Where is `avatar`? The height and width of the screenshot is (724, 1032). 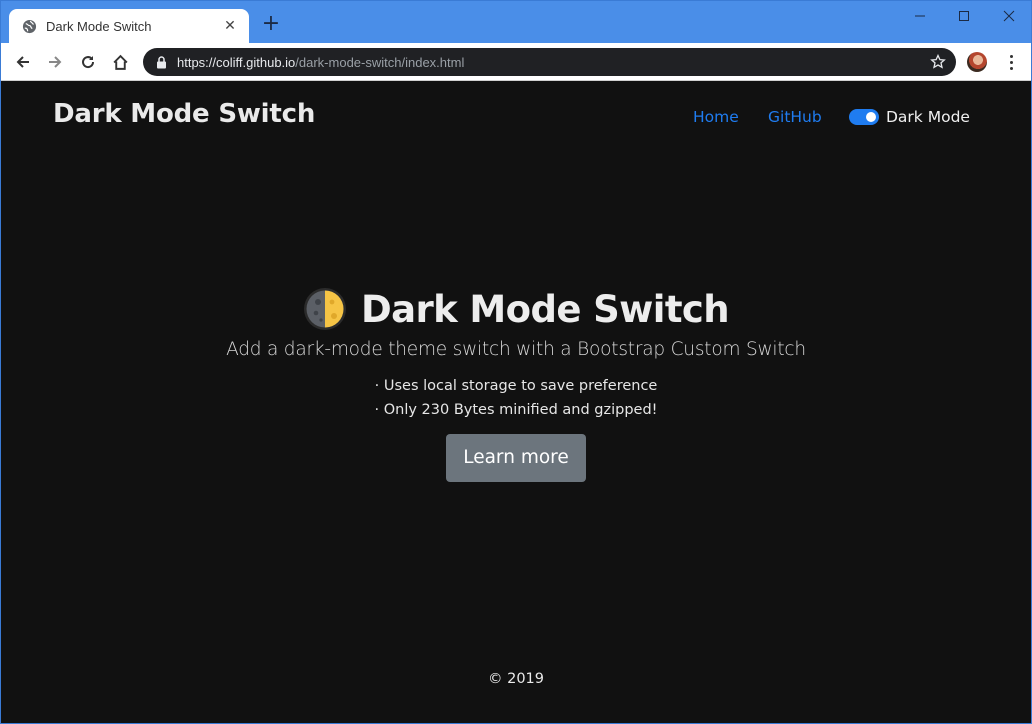
avatar is located at coordinates (977, 62).